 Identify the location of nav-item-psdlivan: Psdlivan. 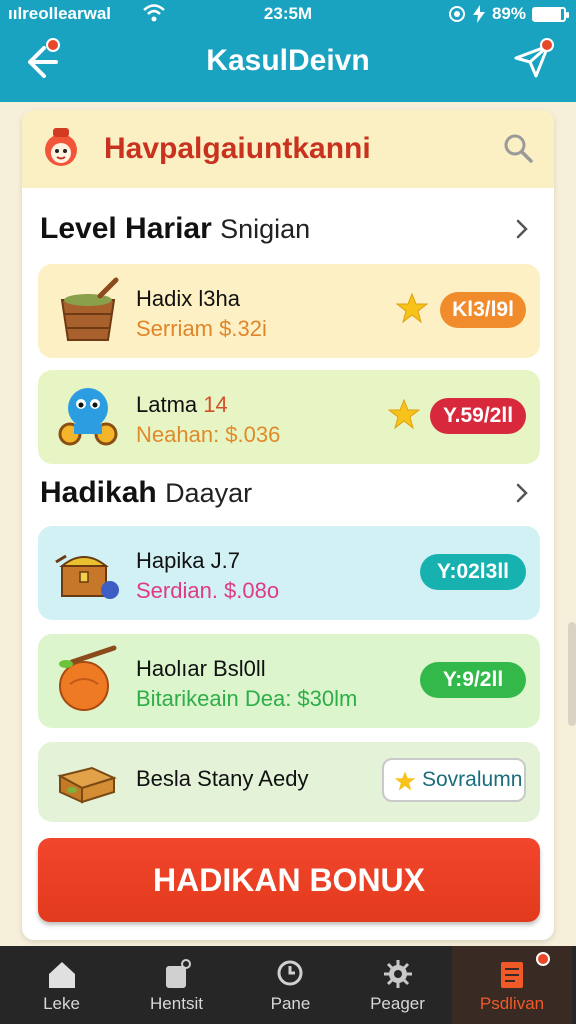
(512, 985).